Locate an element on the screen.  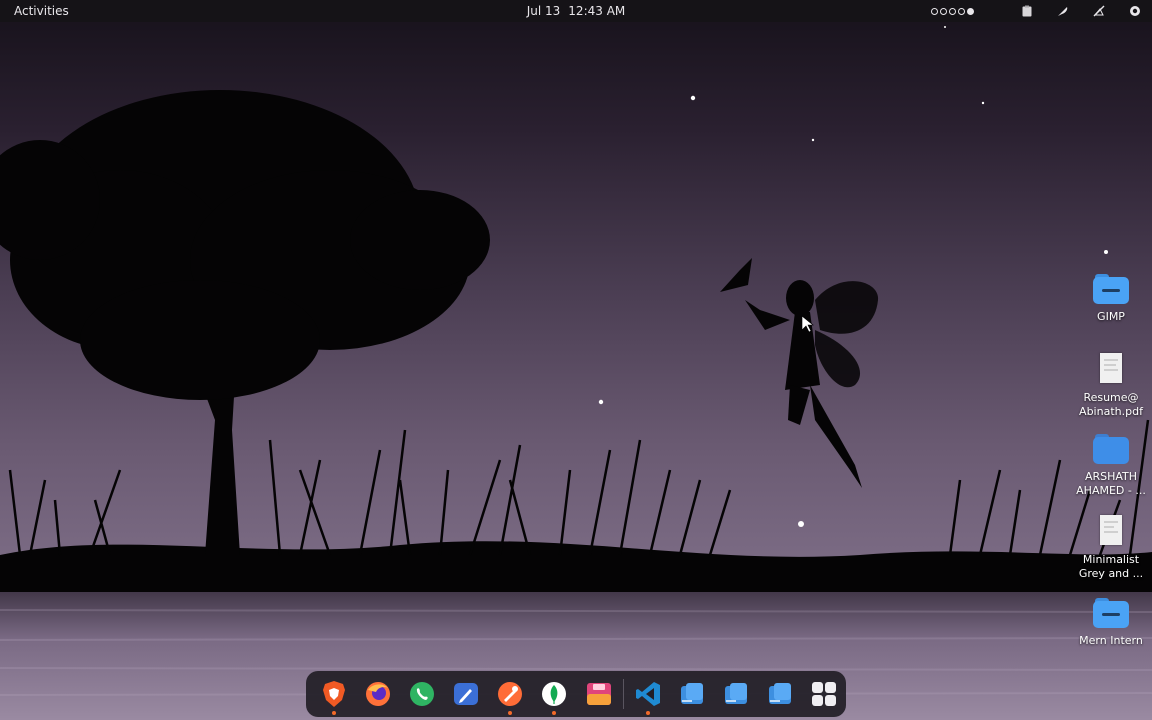
date-time-button: Jul 13 12:43 AM is located at coordinates (576, 11).